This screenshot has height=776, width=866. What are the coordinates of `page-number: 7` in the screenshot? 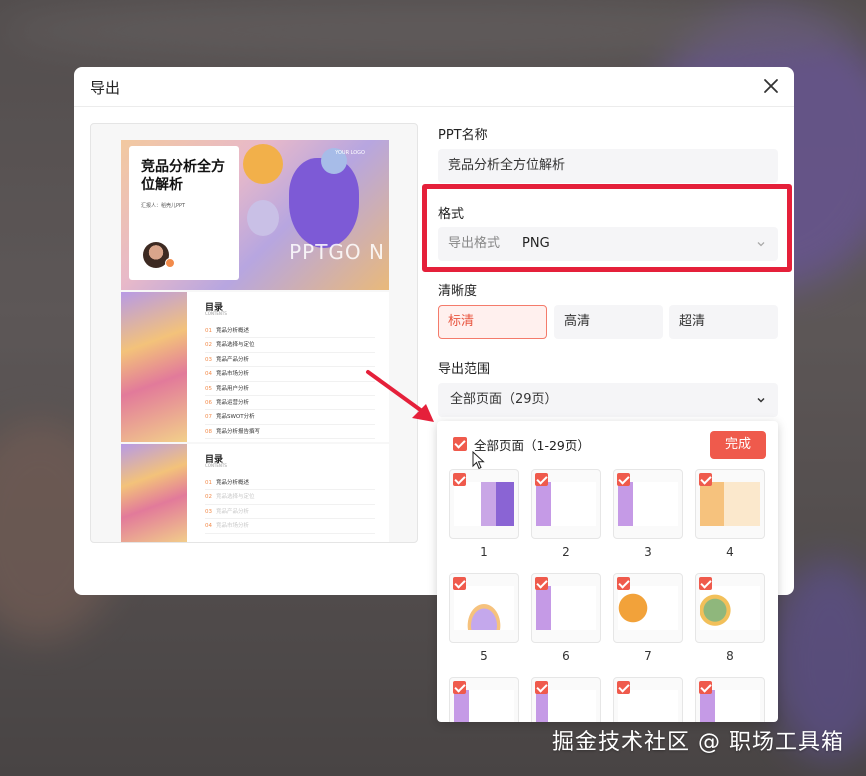 It's located at (648, 656).